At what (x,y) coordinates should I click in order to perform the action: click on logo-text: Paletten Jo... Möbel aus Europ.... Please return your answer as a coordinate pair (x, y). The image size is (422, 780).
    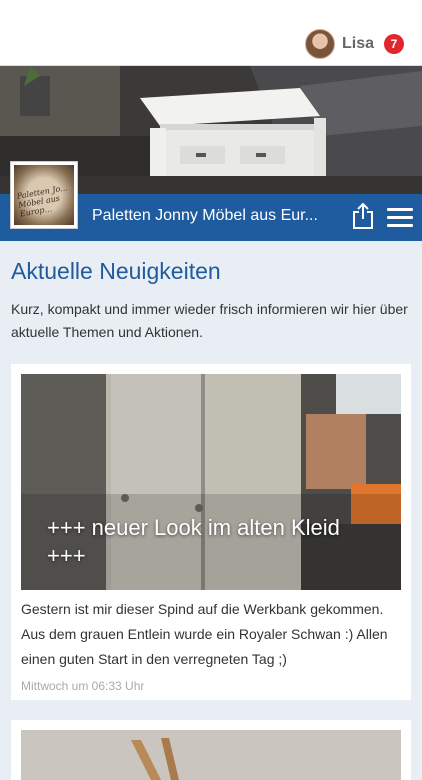
    Looking at the image, I should click on (42, 201).